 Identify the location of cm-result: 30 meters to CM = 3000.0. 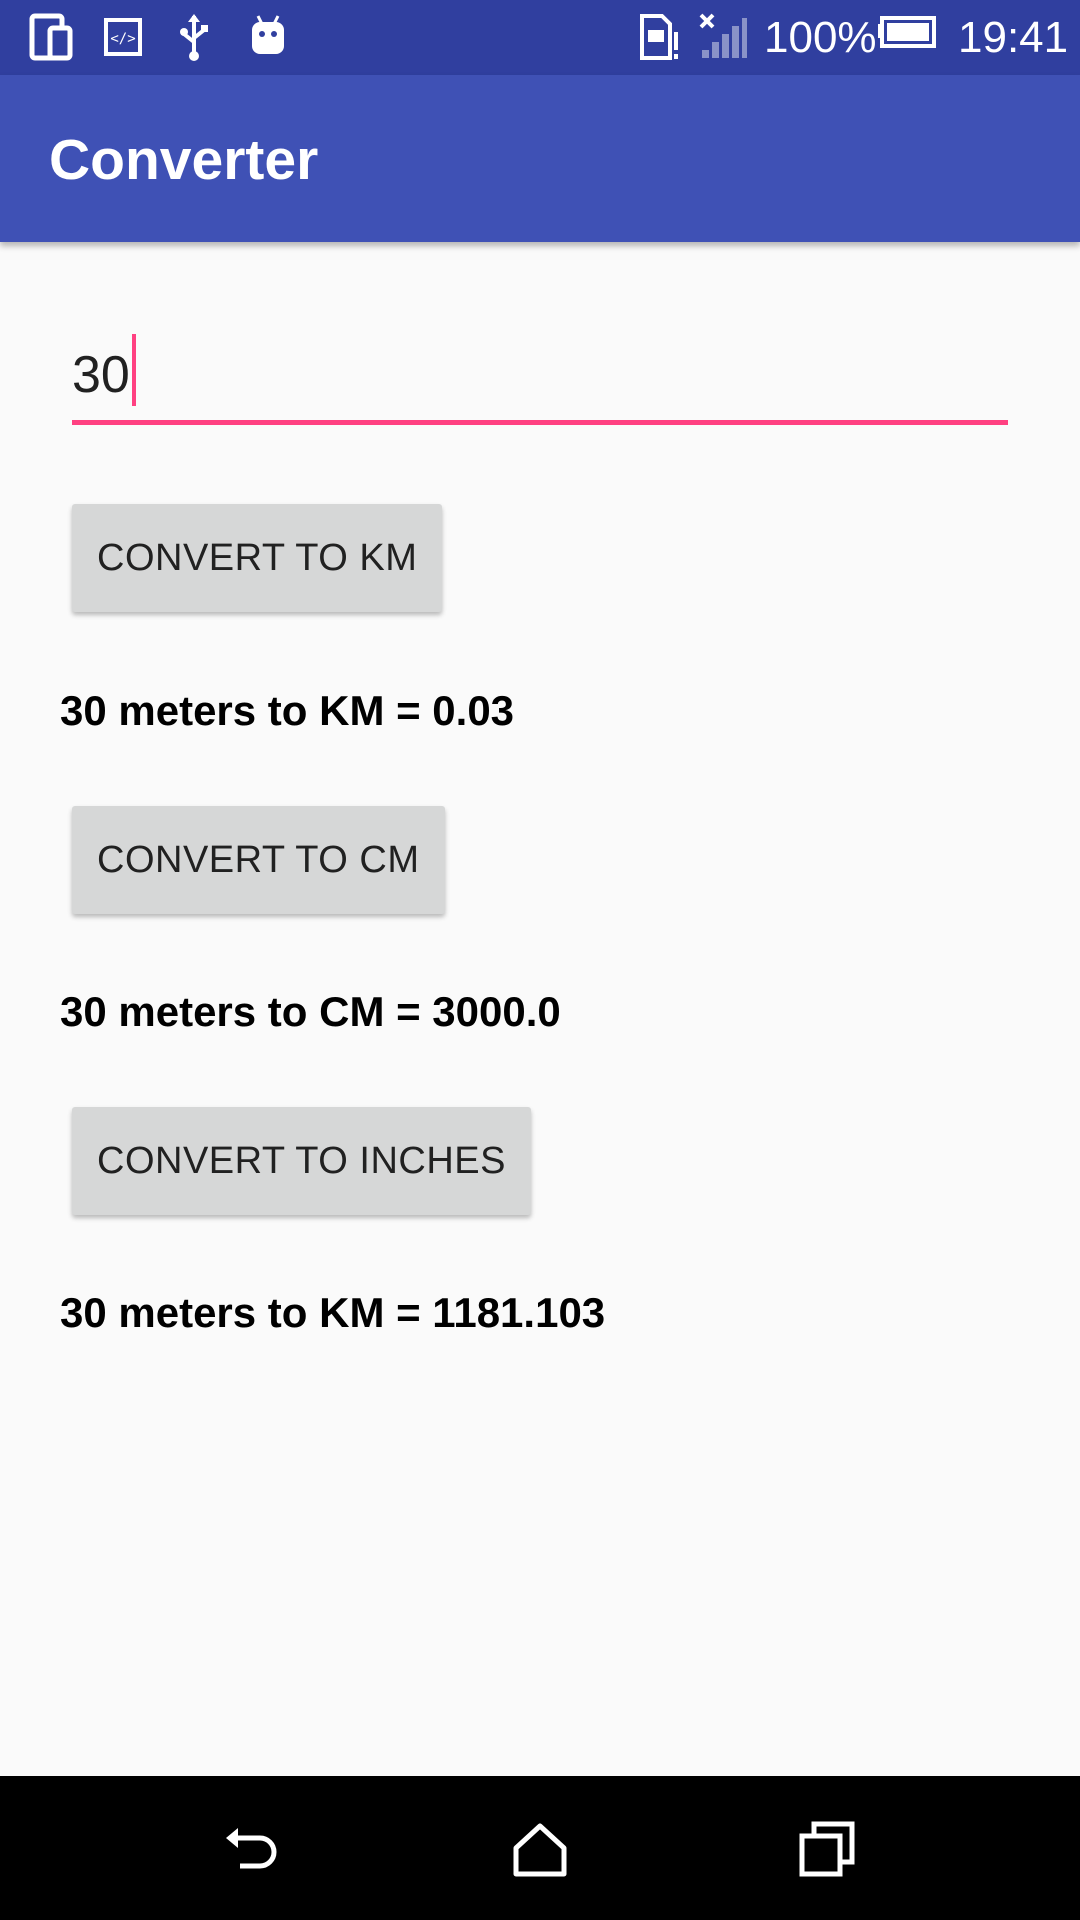
(310, 1011).